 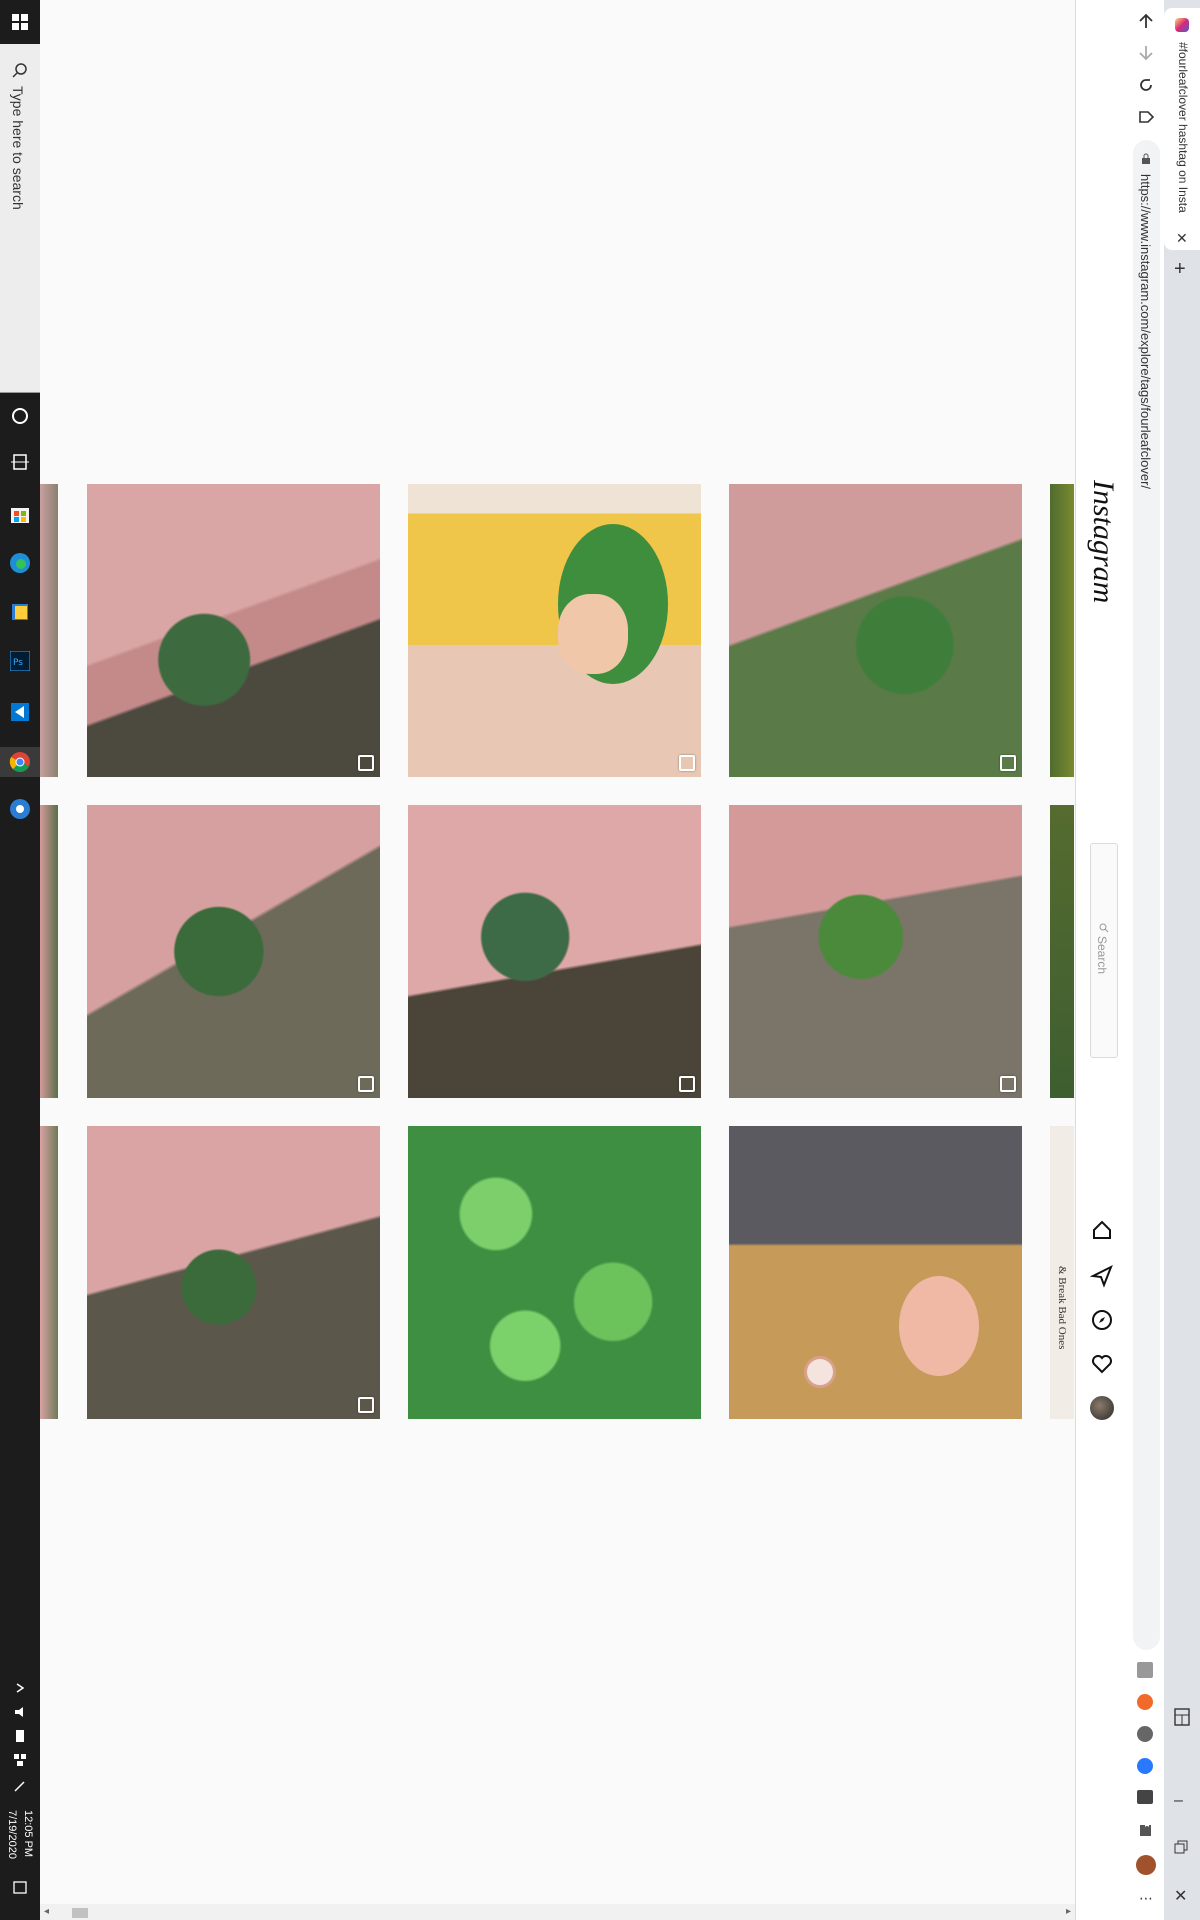 What do you see at coordinates (1145, 1766) in the screenshot?
I see `extension-blue-icon` at bounding box center [1145, 1766].